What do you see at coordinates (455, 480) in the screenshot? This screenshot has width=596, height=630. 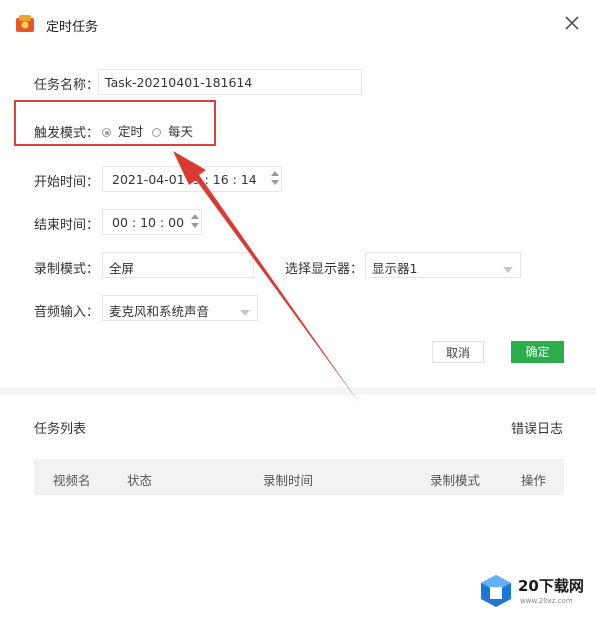 I see `column-header: 录制模式` at bounding box center [455, 480].